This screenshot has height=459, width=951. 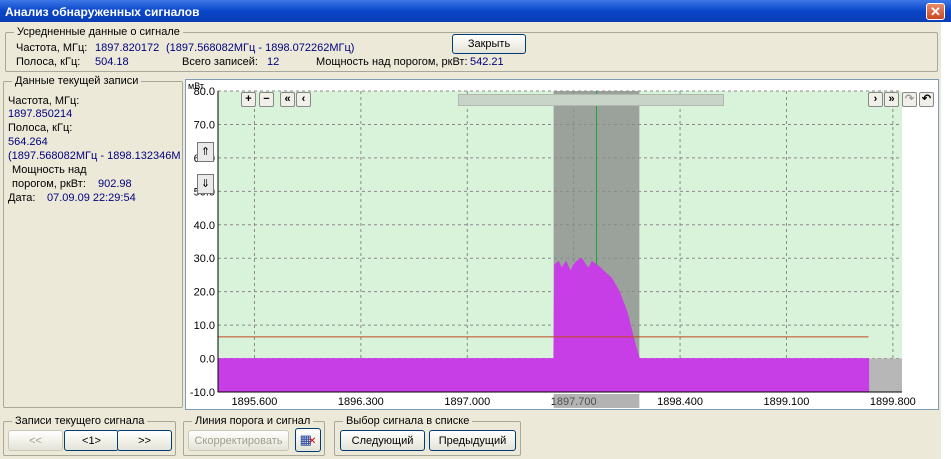 What do you see at coordinates (220, 62) in the screenshot?
I see `avg-records-label: Всего записей:` at bounding box center [220, 62].